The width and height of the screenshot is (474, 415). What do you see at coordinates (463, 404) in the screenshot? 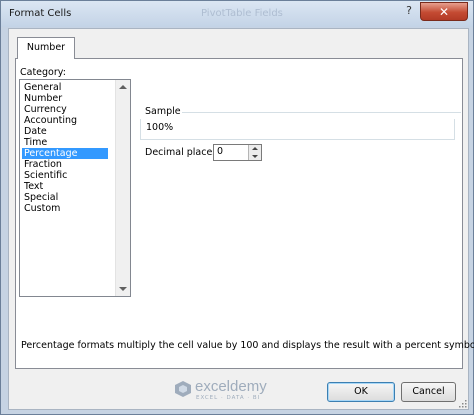
I see `resize-grip-icon` at bounding box center [463, 404].